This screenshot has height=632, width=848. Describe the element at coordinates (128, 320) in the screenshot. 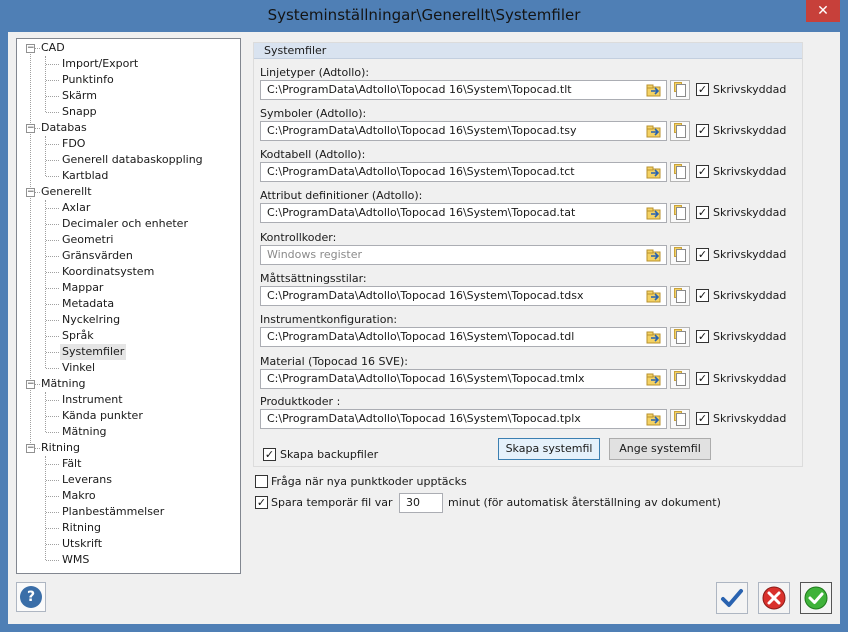

I see `tree-item: Nyckelring` at that location.